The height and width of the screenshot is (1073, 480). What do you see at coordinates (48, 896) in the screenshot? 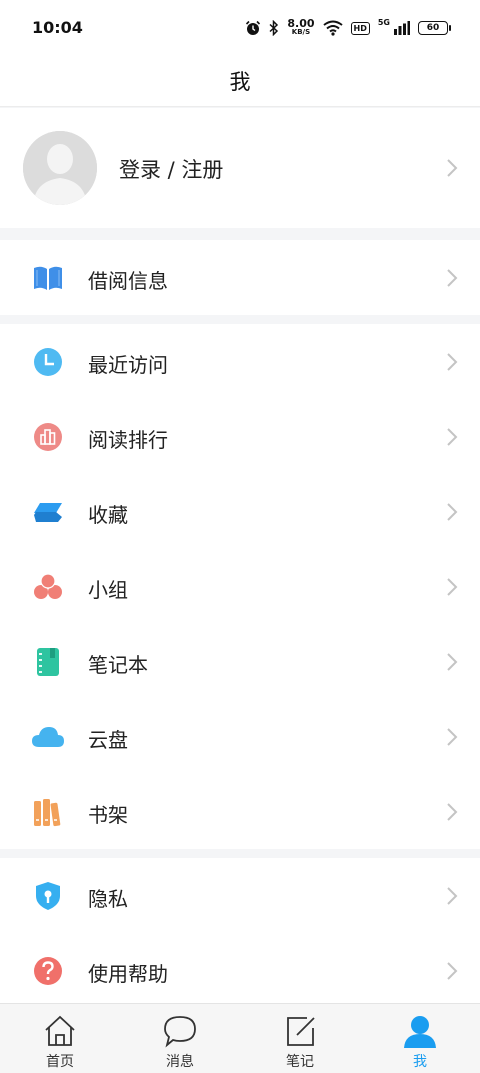
I see `shield-icon` at bounding box center [48, 896].